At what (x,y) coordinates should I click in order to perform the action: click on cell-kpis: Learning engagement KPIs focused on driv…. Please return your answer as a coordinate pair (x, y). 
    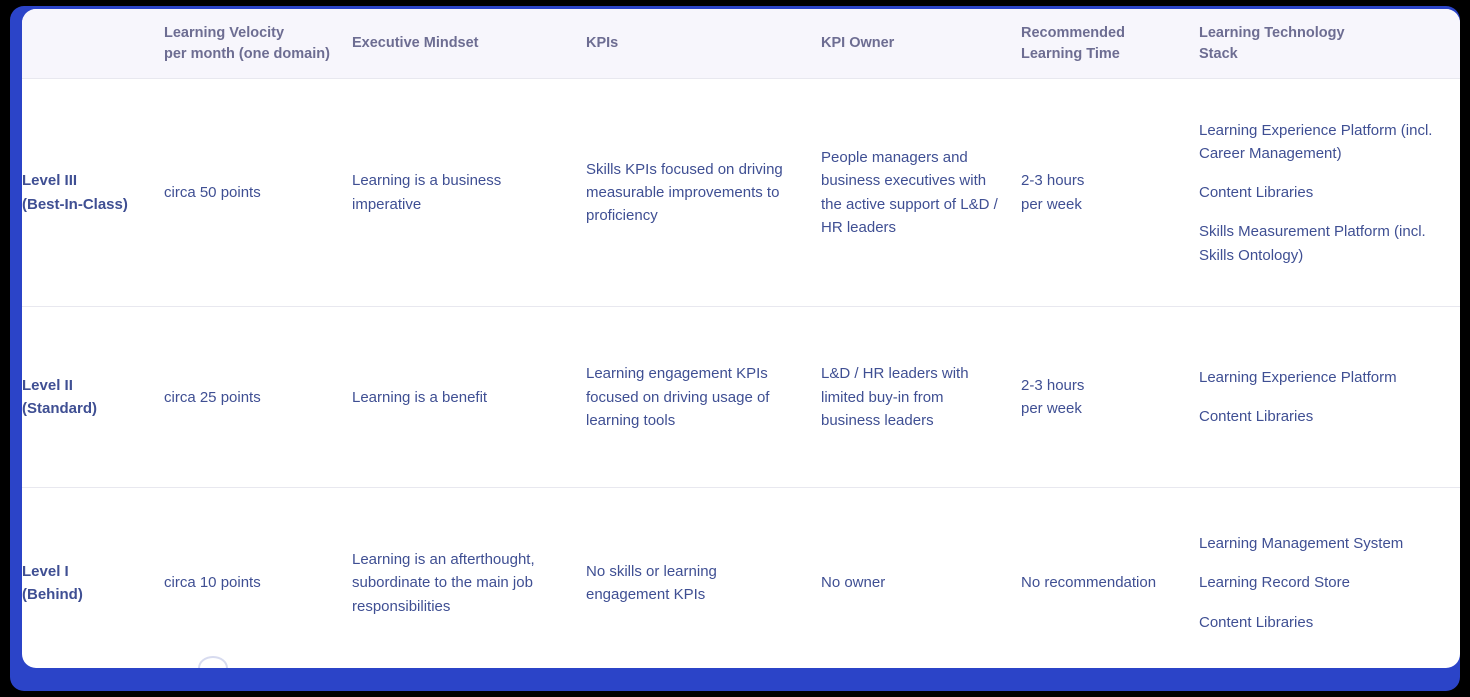
    Looking at the image, I should click on (703, 397).